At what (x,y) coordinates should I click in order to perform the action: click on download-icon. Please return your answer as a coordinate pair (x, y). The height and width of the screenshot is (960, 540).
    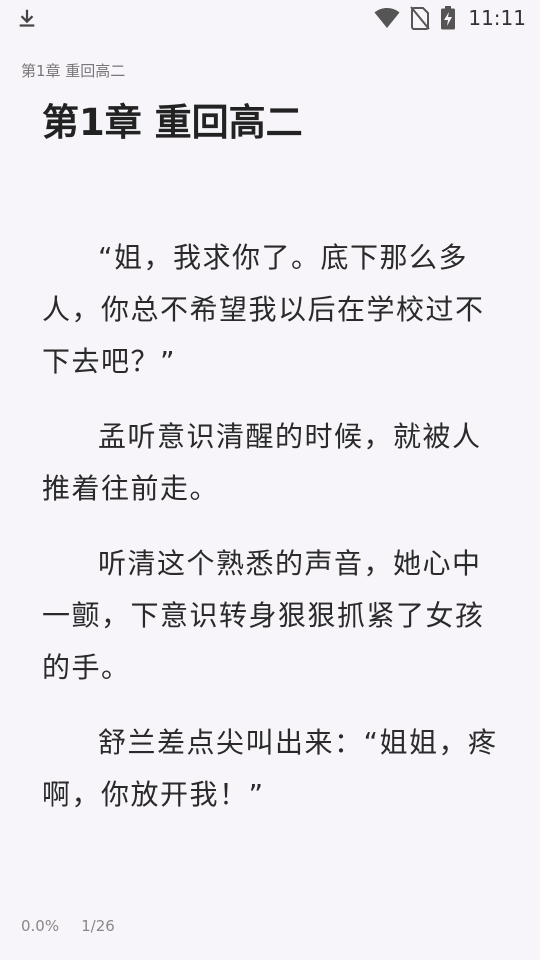
    Looking at the image, I should click on (27, 18).